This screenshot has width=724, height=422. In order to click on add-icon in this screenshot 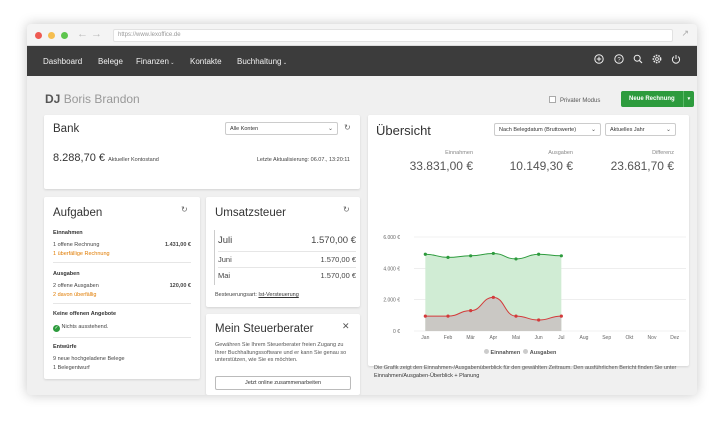, I will do `click(599, 60)`.